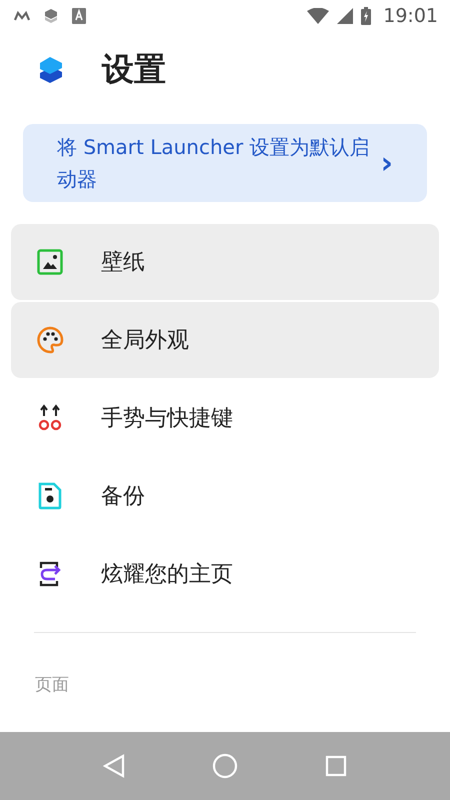 The image size is (450, 800). Describe the element at coordinates (335, 766) in the screenshot. I see `recents-icon` at that location.